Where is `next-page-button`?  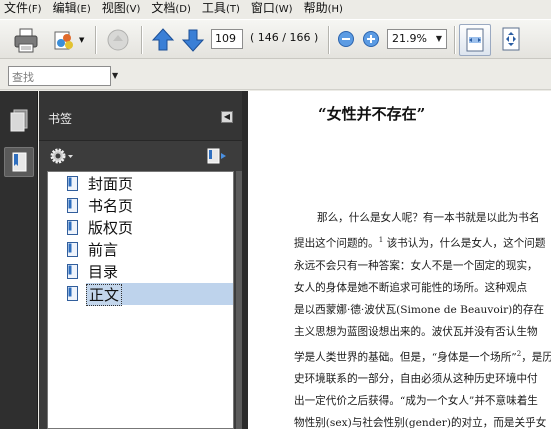 next-page-button is located at coordinates (193, 40).